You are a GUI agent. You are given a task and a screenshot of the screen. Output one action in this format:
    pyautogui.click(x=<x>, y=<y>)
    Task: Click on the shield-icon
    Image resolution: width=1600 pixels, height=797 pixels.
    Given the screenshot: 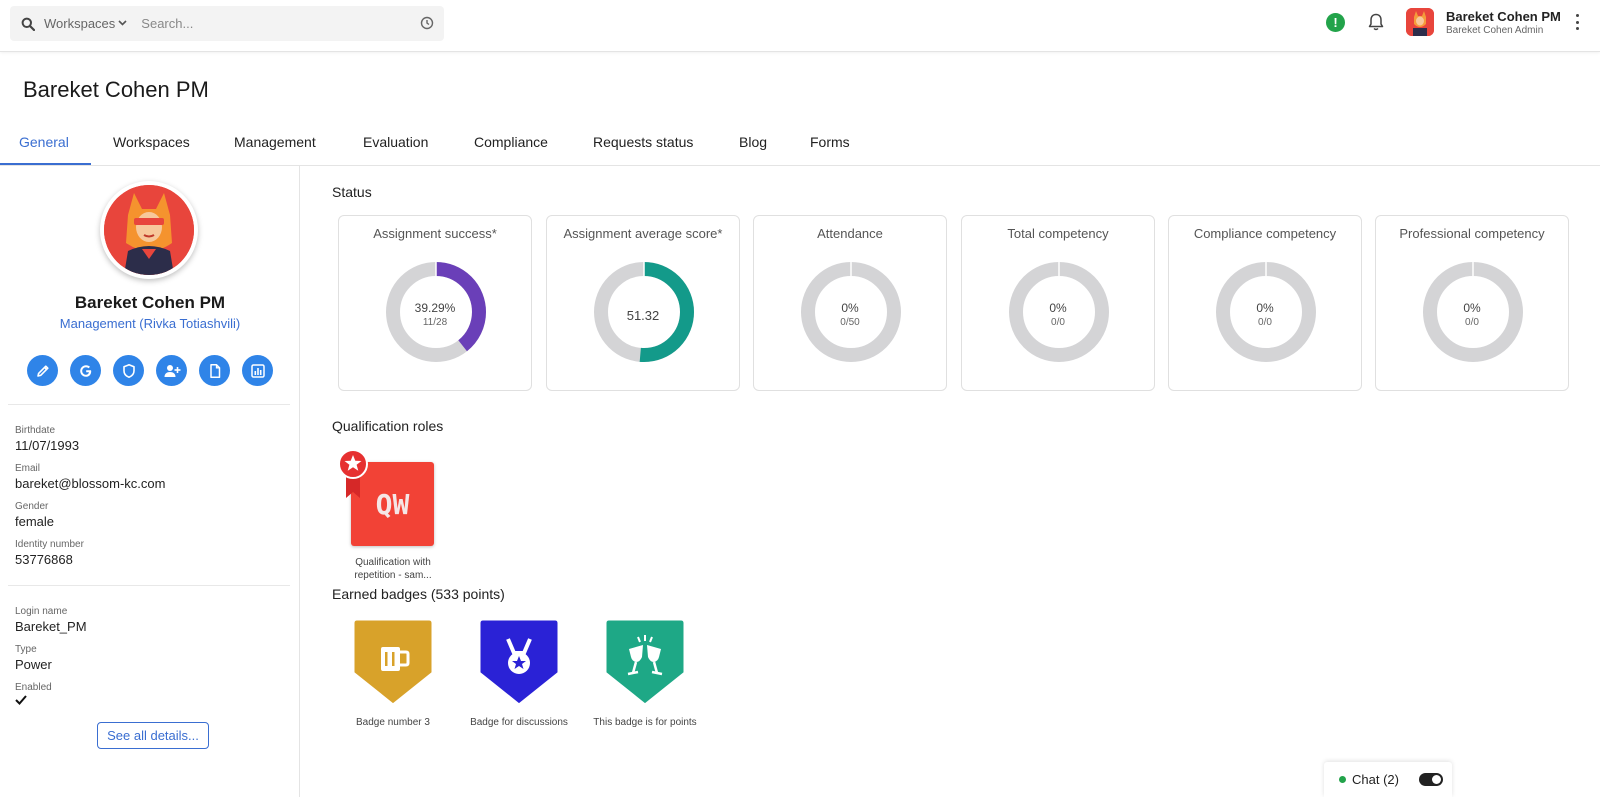 What is the action you would take?
    pyautogui.click(x=128, y=370)
    